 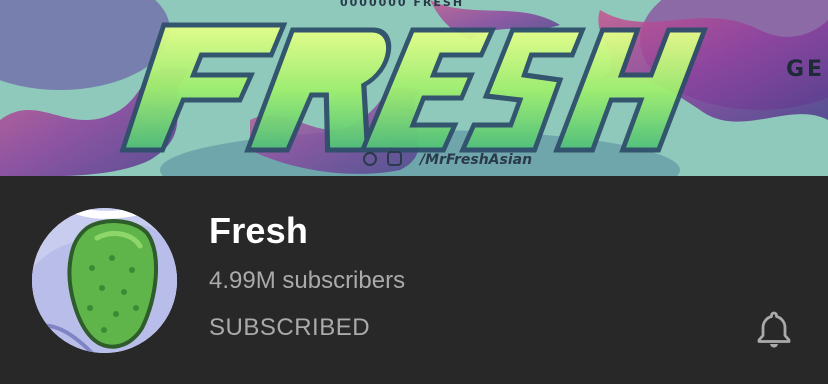 I want to click on subscribed-button: SUBSCRIBED, so click(x=289, y=328).